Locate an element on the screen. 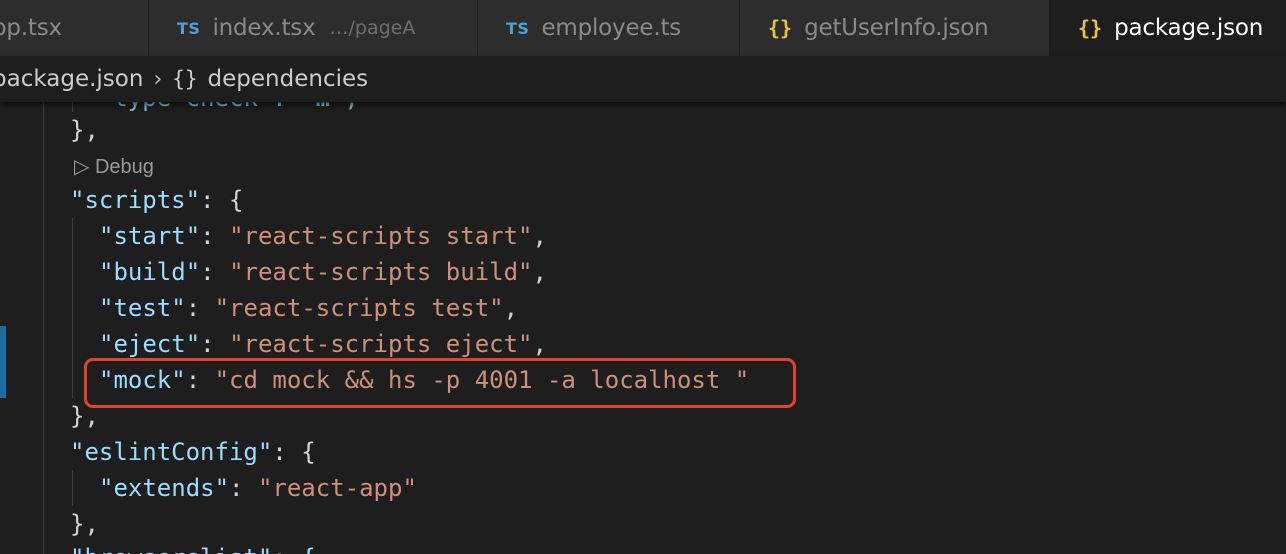  json-key: "build" is located at coordinates (150, 272).